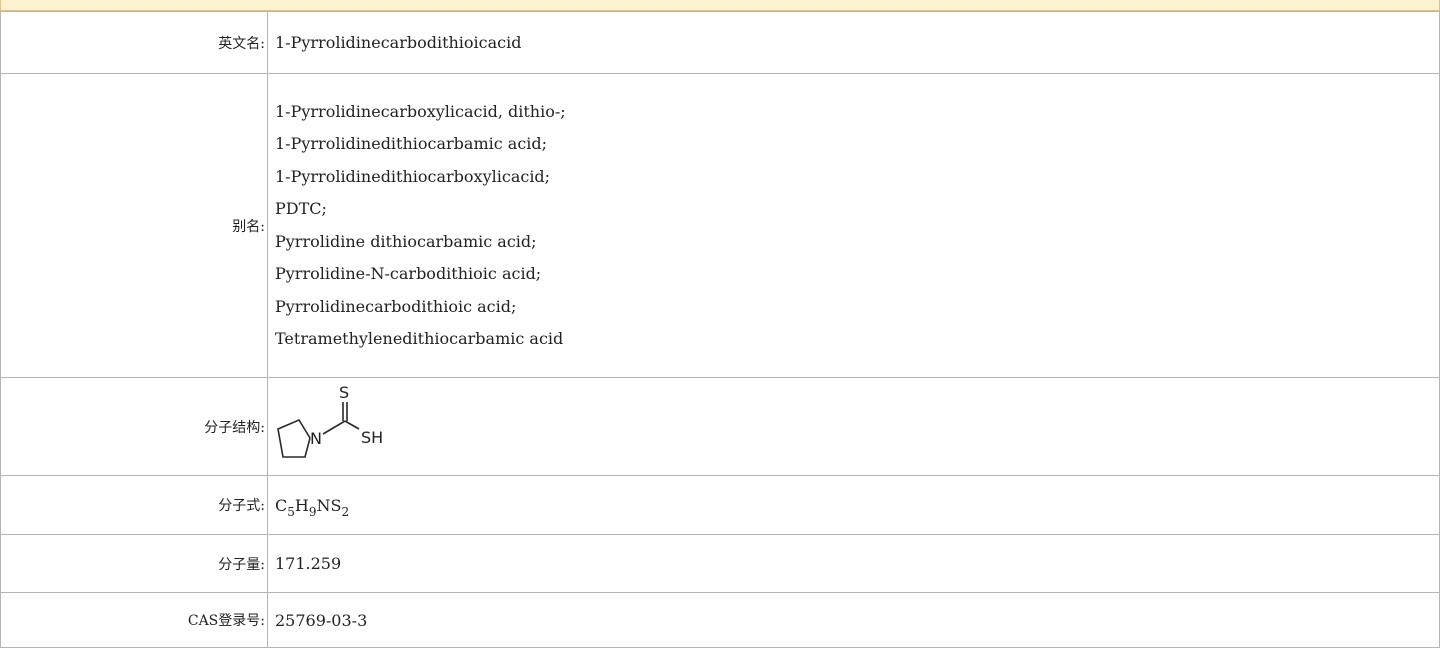 Image resolution: width=1440 pixels, height=667 pixels. What do you see at coordinates (853, 505) in the screenshot?
I see `formula-value: C5H9NS2` at bounding box center [853, 505].